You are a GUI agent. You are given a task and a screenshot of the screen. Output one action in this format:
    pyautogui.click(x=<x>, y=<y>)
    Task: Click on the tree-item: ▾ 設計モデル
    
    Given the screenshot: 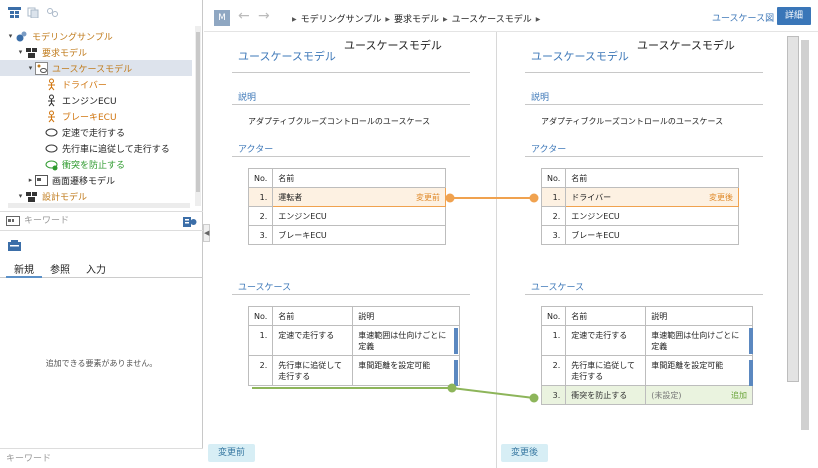 What is the action you would take?
    pyautogui.click(x=96, y=196)
    